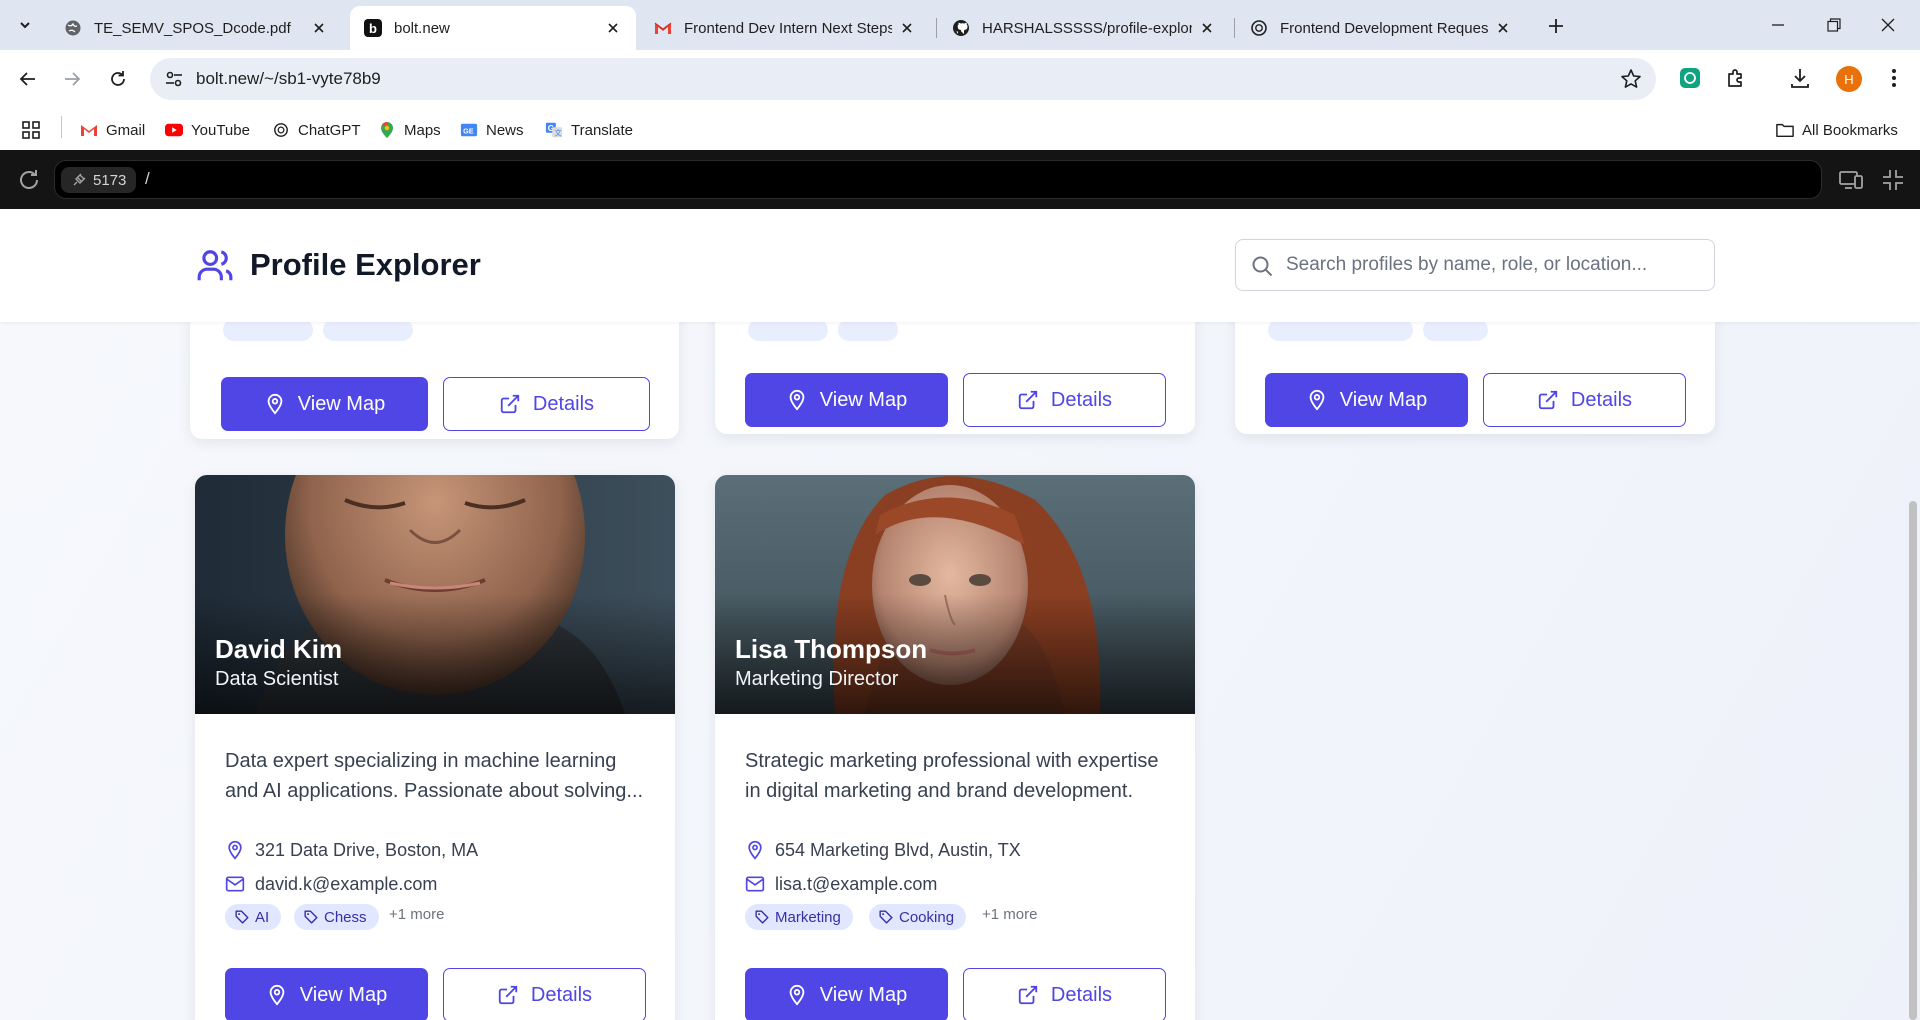  Describe the element at coordinates (663, 28) in the screenshot. I see `gmail-icon` at that location.